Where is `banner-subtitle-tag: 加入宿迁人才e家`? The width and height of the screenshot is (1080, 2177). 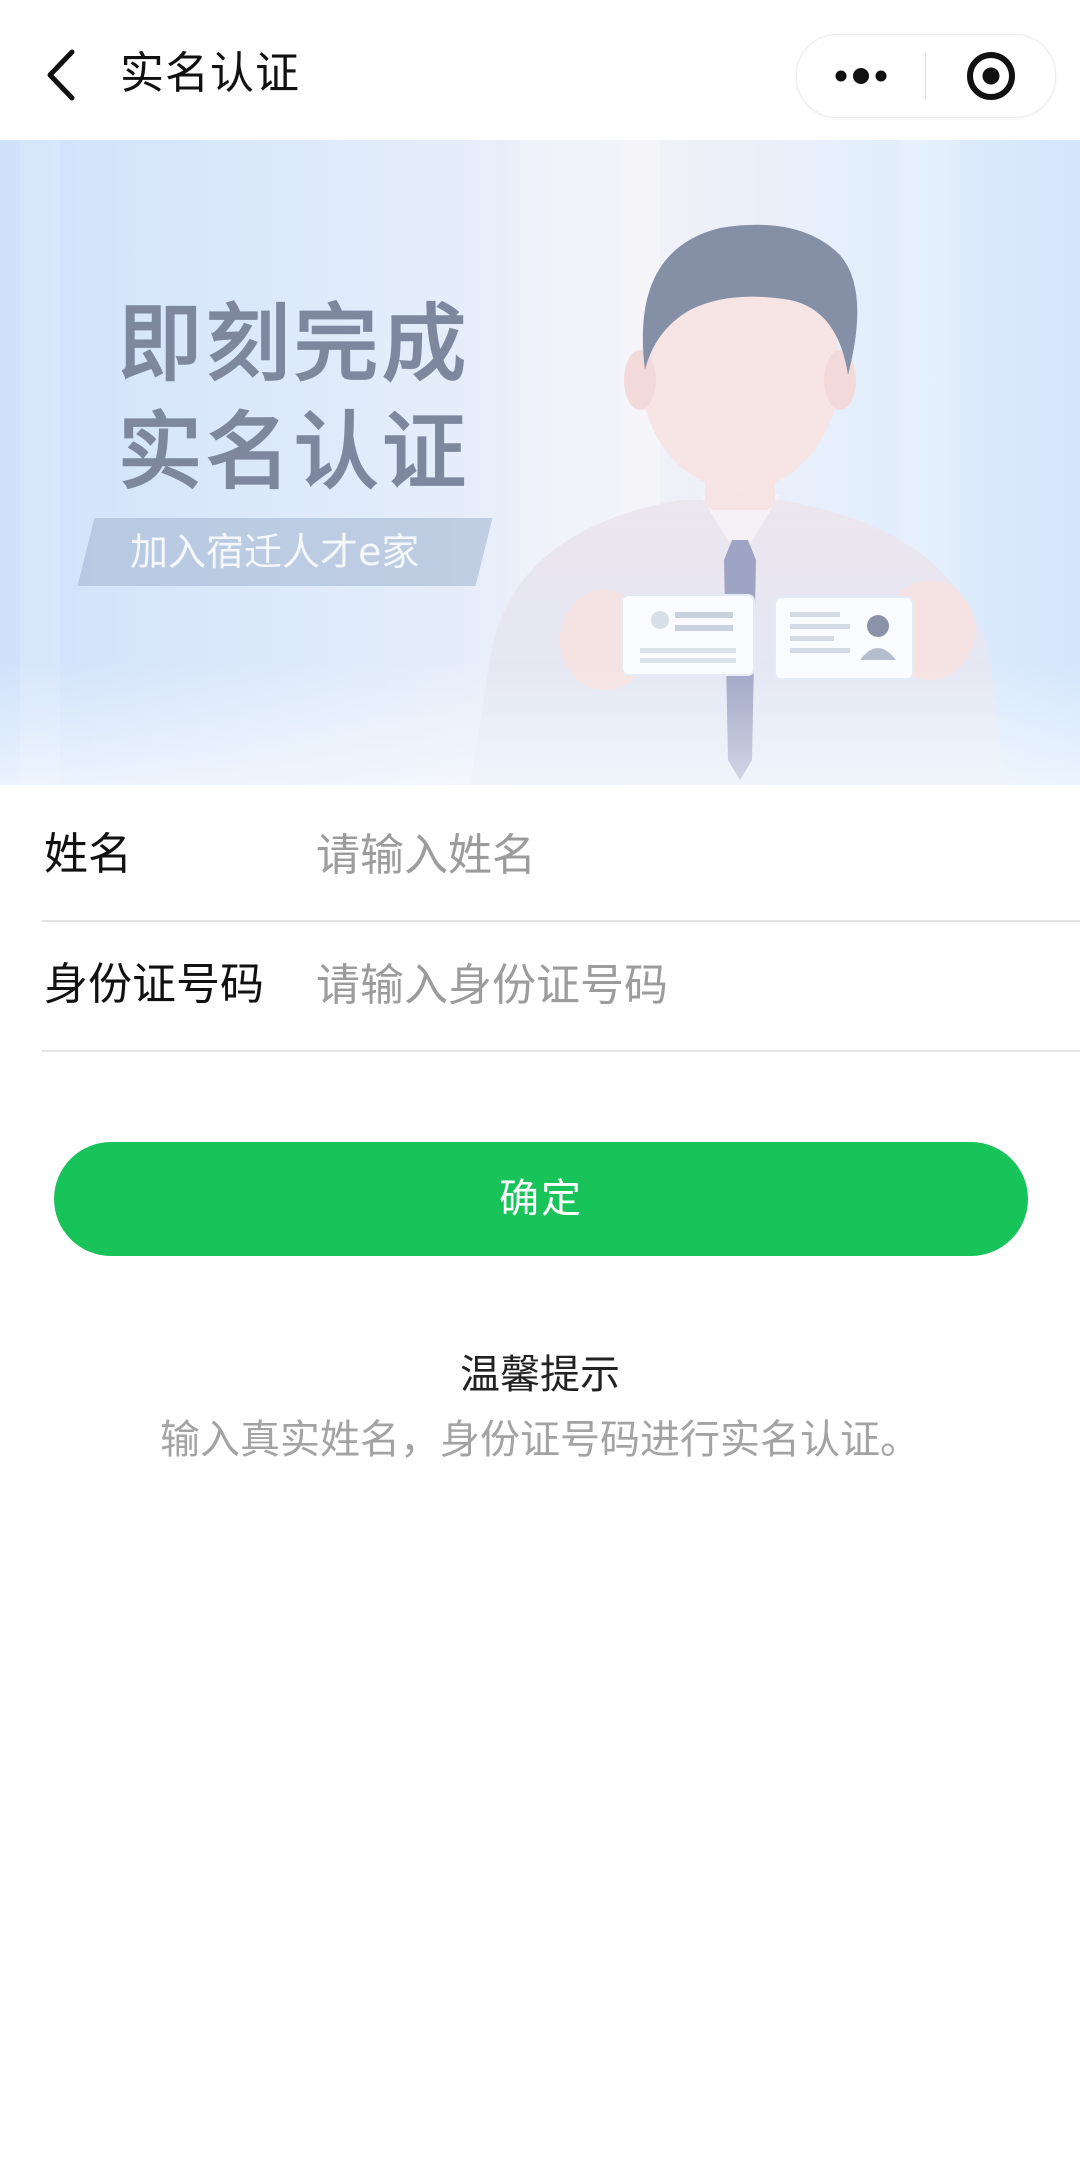
banner-subtitle-tag: 加入宿迁人才e家 is located at coordinates (285, 552).